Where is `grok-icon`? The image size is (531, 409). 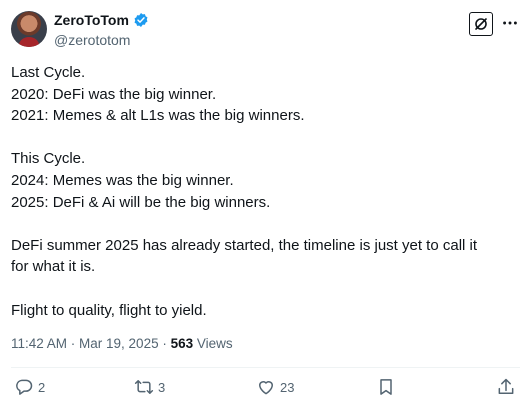
grok-icon is located at coordinates (481, 24).